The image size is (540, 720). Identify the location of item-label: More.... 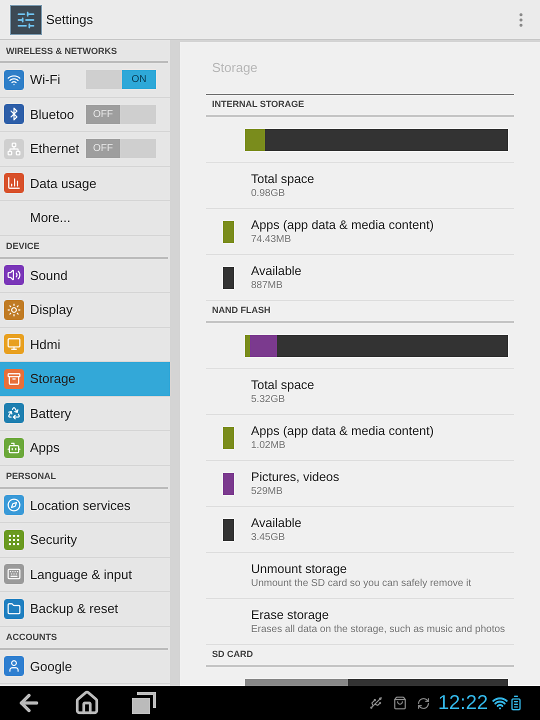
(50, 218).